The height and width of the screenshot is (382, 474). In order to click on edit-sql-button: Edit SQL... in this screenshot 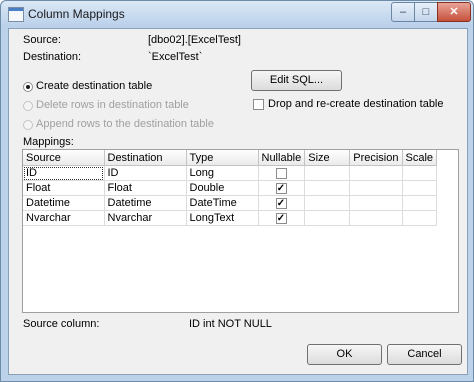, I will do `click(296, 80)`.